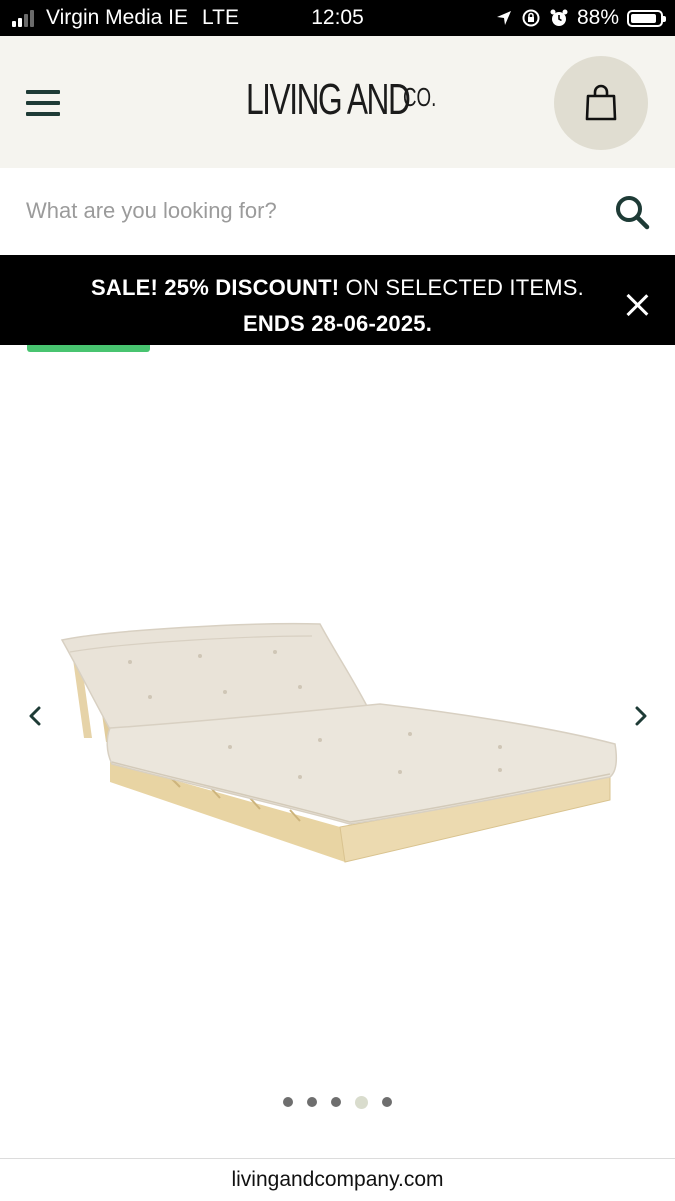 The image size is (675, 1201). Describe the element at coordinates (637, 305) in the screenshot. I see `close-icon` at that location.